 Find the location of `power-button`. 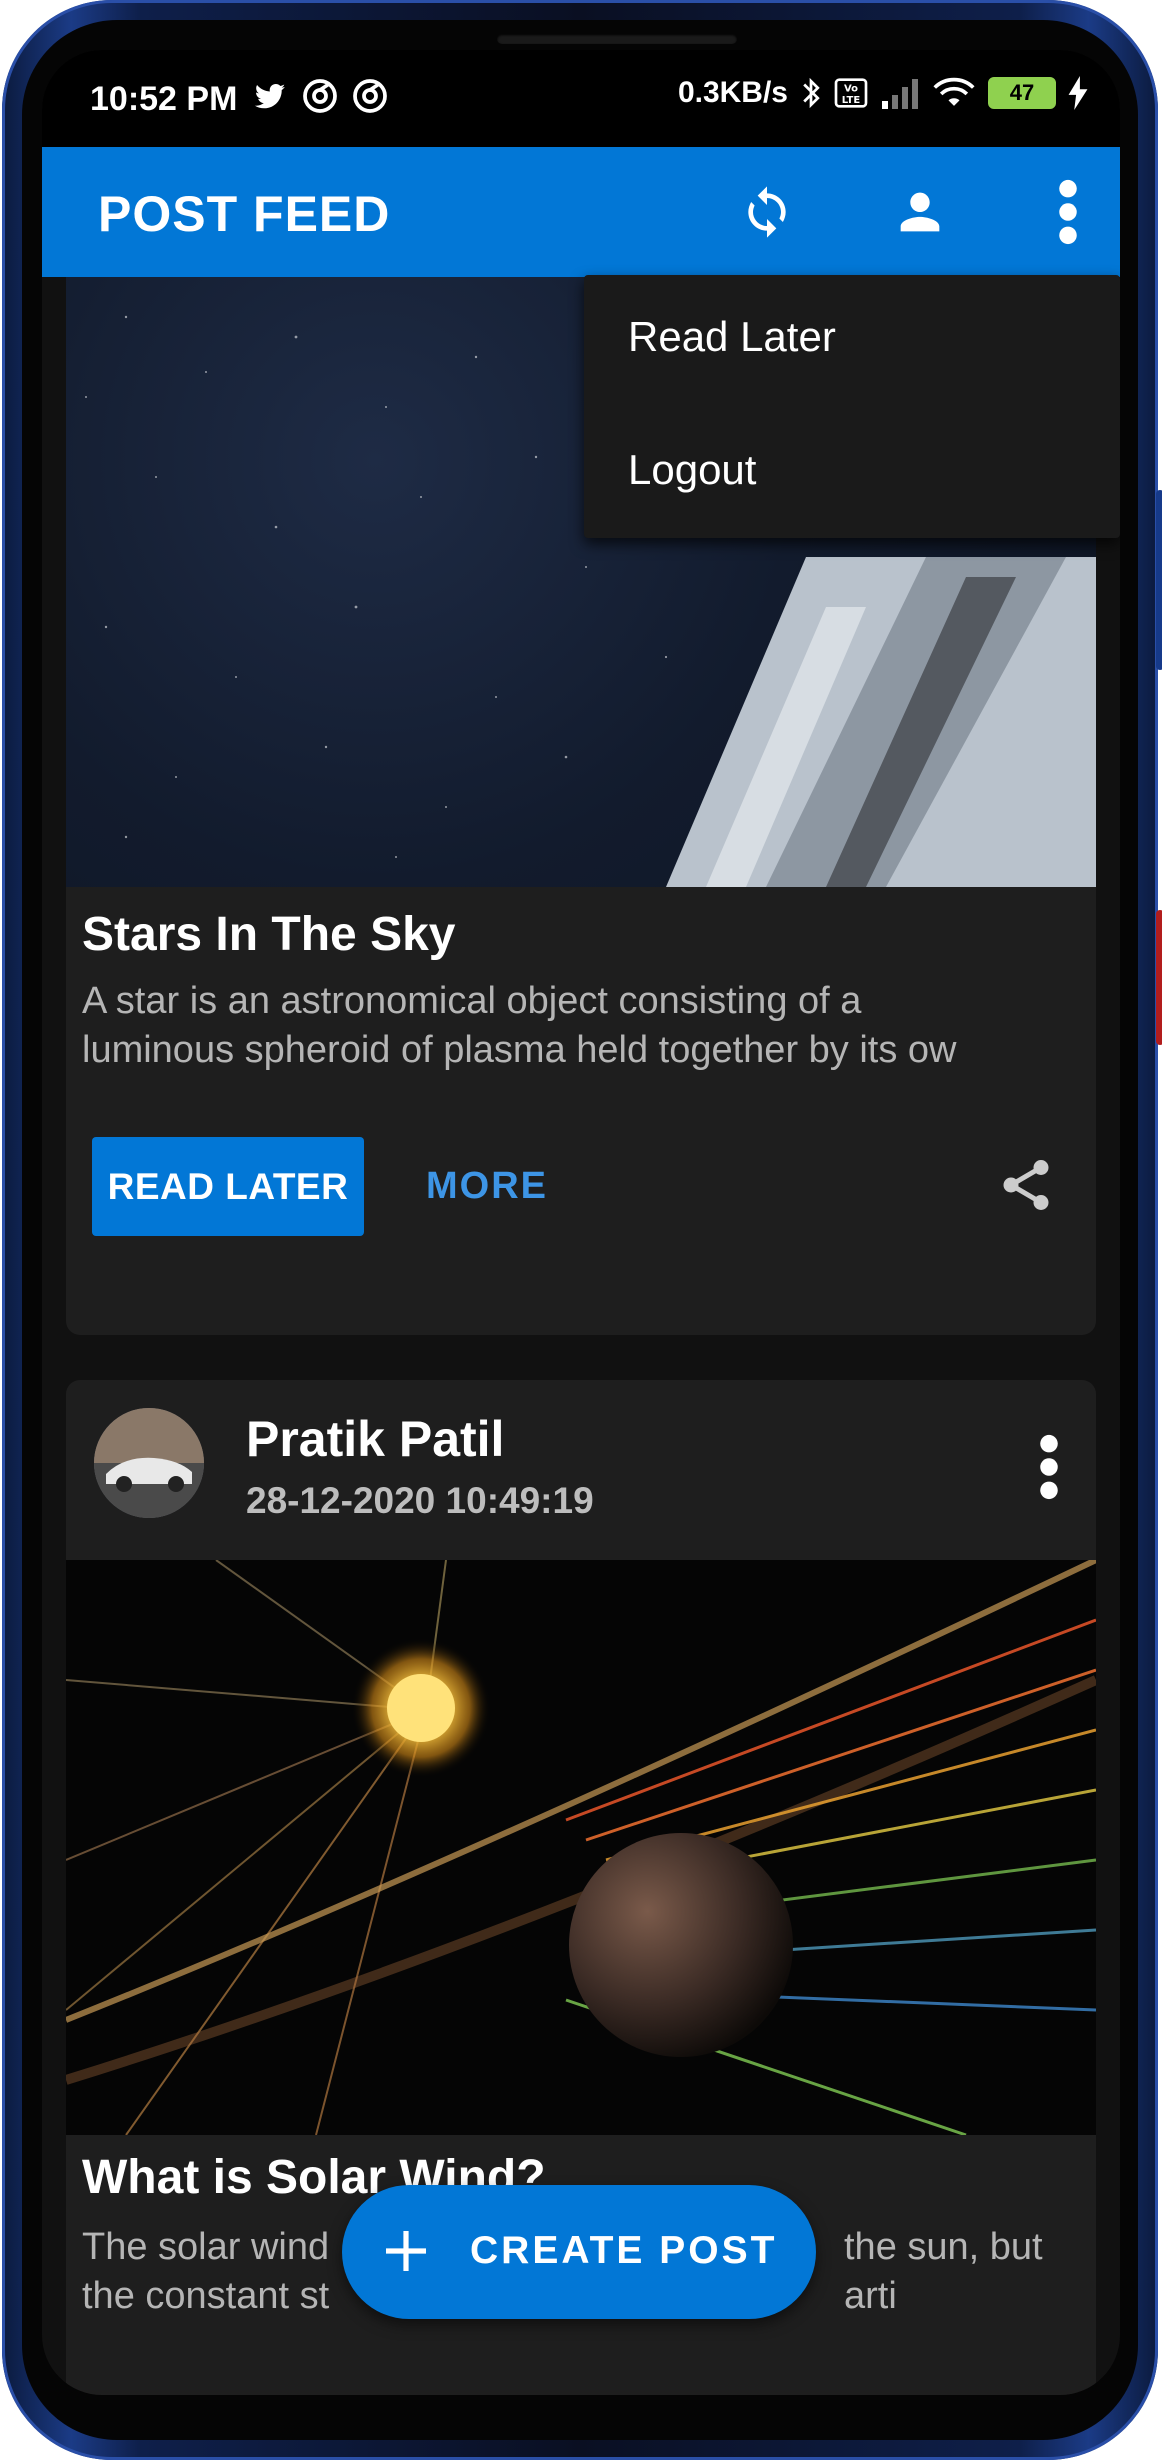

power-button is located at coordinates (1159, 977).